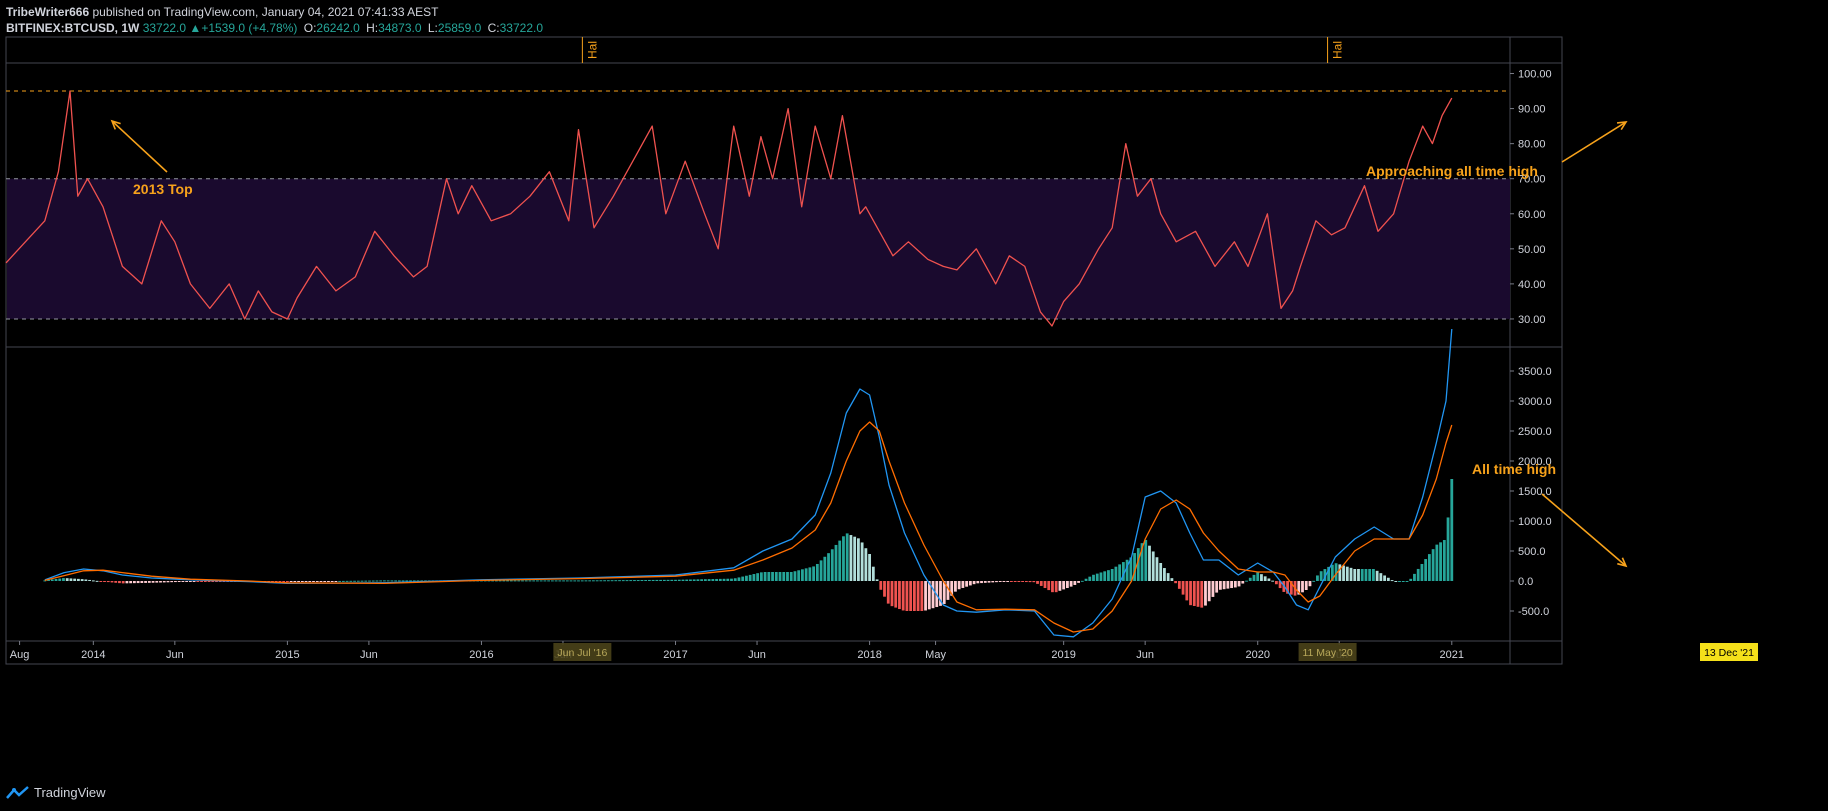  Describe the element at coordinates (1514, 469) in the screenshot. I see `annotation-all-time-high: All time high` at that location.